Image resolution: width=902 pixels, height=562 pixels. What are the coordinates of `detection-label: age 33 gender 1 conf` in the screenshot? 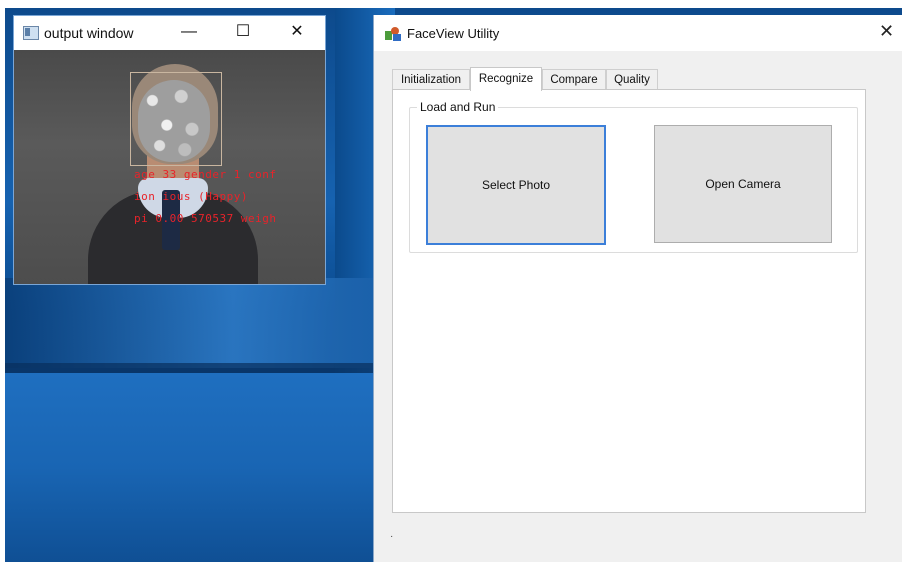 It's located at (205, 174).